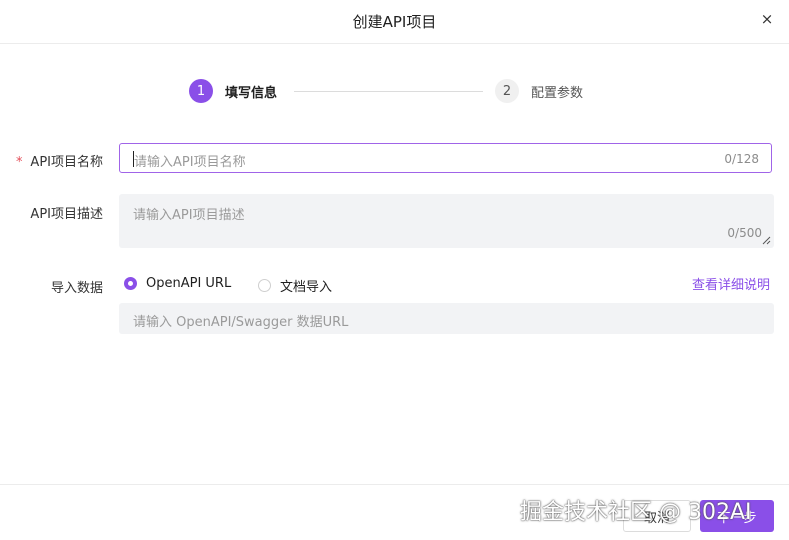 Image resolution: width=789 pixels, height=540 pixels. What do you see at coordinates (190, 162) in the screenshot?
I see `name-placeholder: 请输入API项目名称` at bounding box center [190, 162].